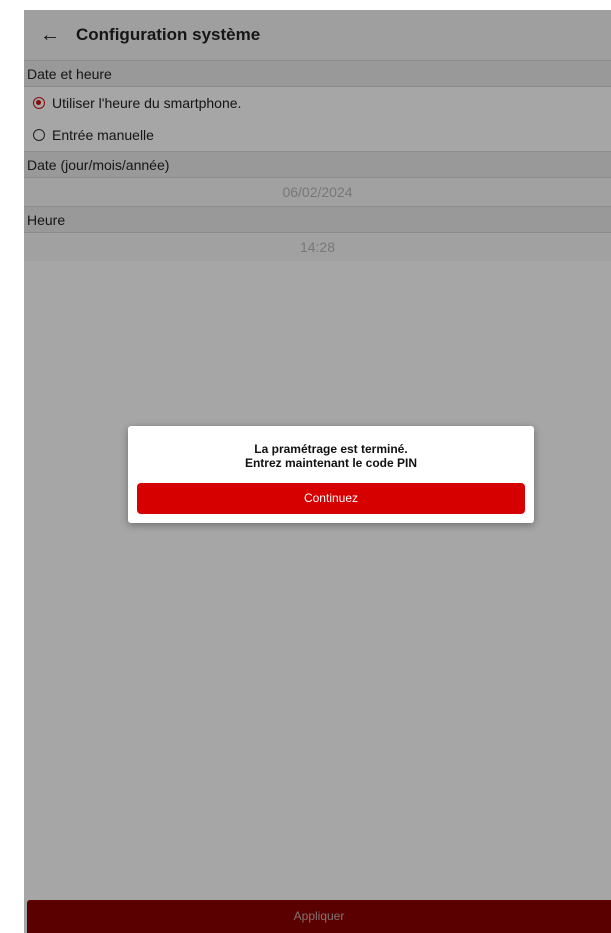  I want to click on dialog-message-line-2: Entrez maintenant le code PIN, so click(331, 463).